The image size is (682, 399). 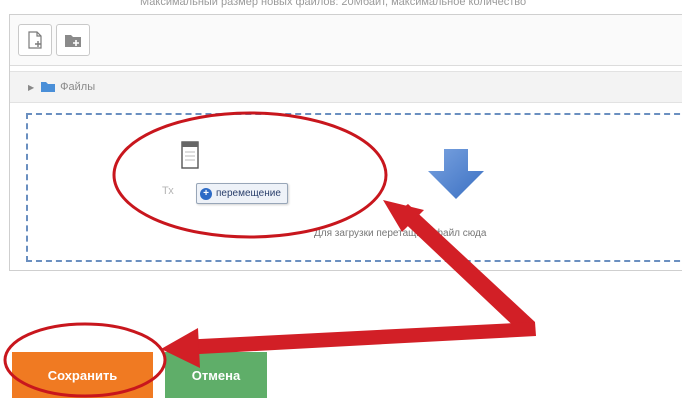 I want to click on file-add-icon, so click(x=35, y=40).